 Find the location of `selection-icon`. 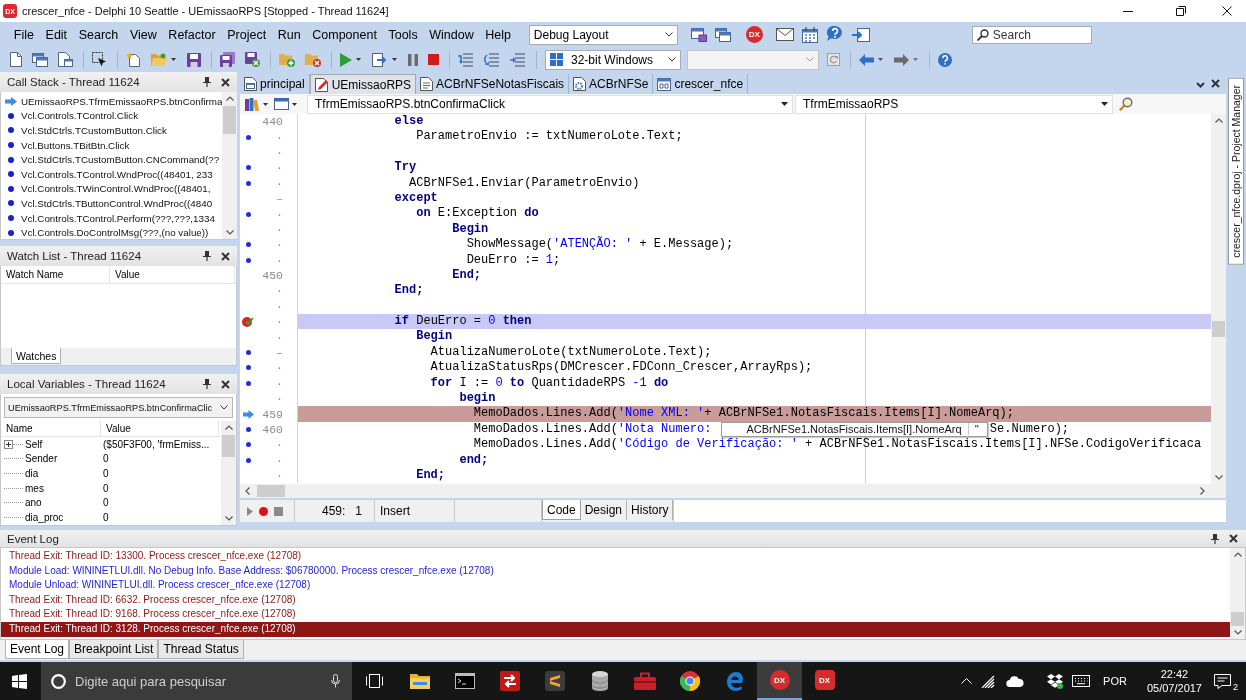

selection-icon is located at coordinates (99, 59).